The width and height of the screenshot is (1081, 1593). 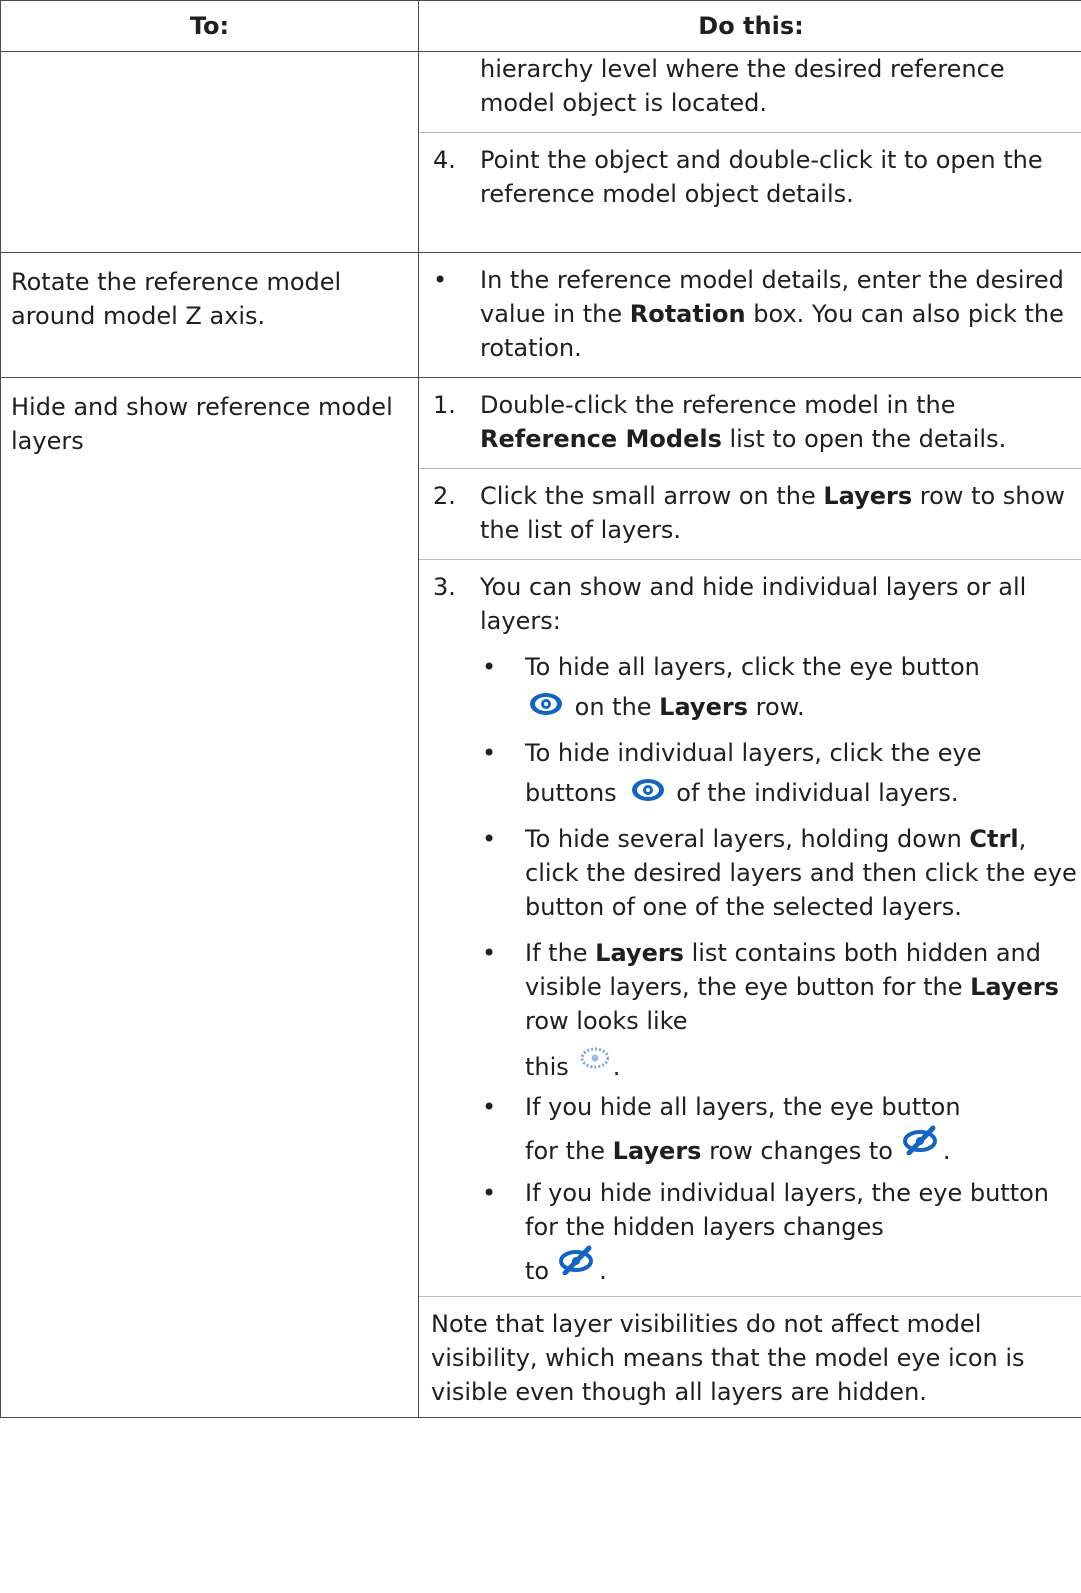 What do you see at coordinates (444, 496) in the screenshot?
I see `step-number: 2.` at bounding box center [444, 496].